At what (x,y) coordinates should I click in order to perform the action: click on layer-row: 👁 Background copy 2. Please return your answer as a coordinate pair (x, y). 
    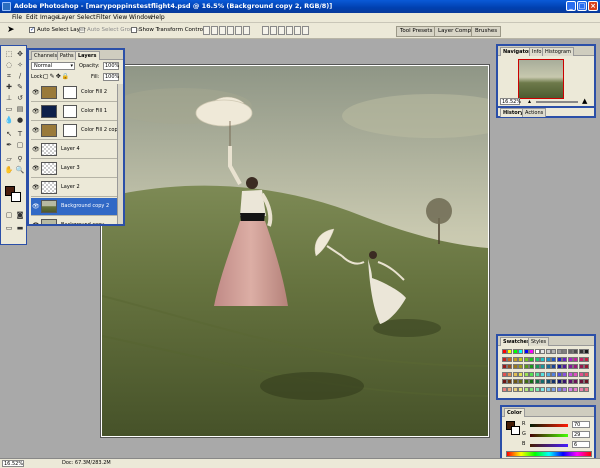
    Looking at the image, I should click on (76, 207).